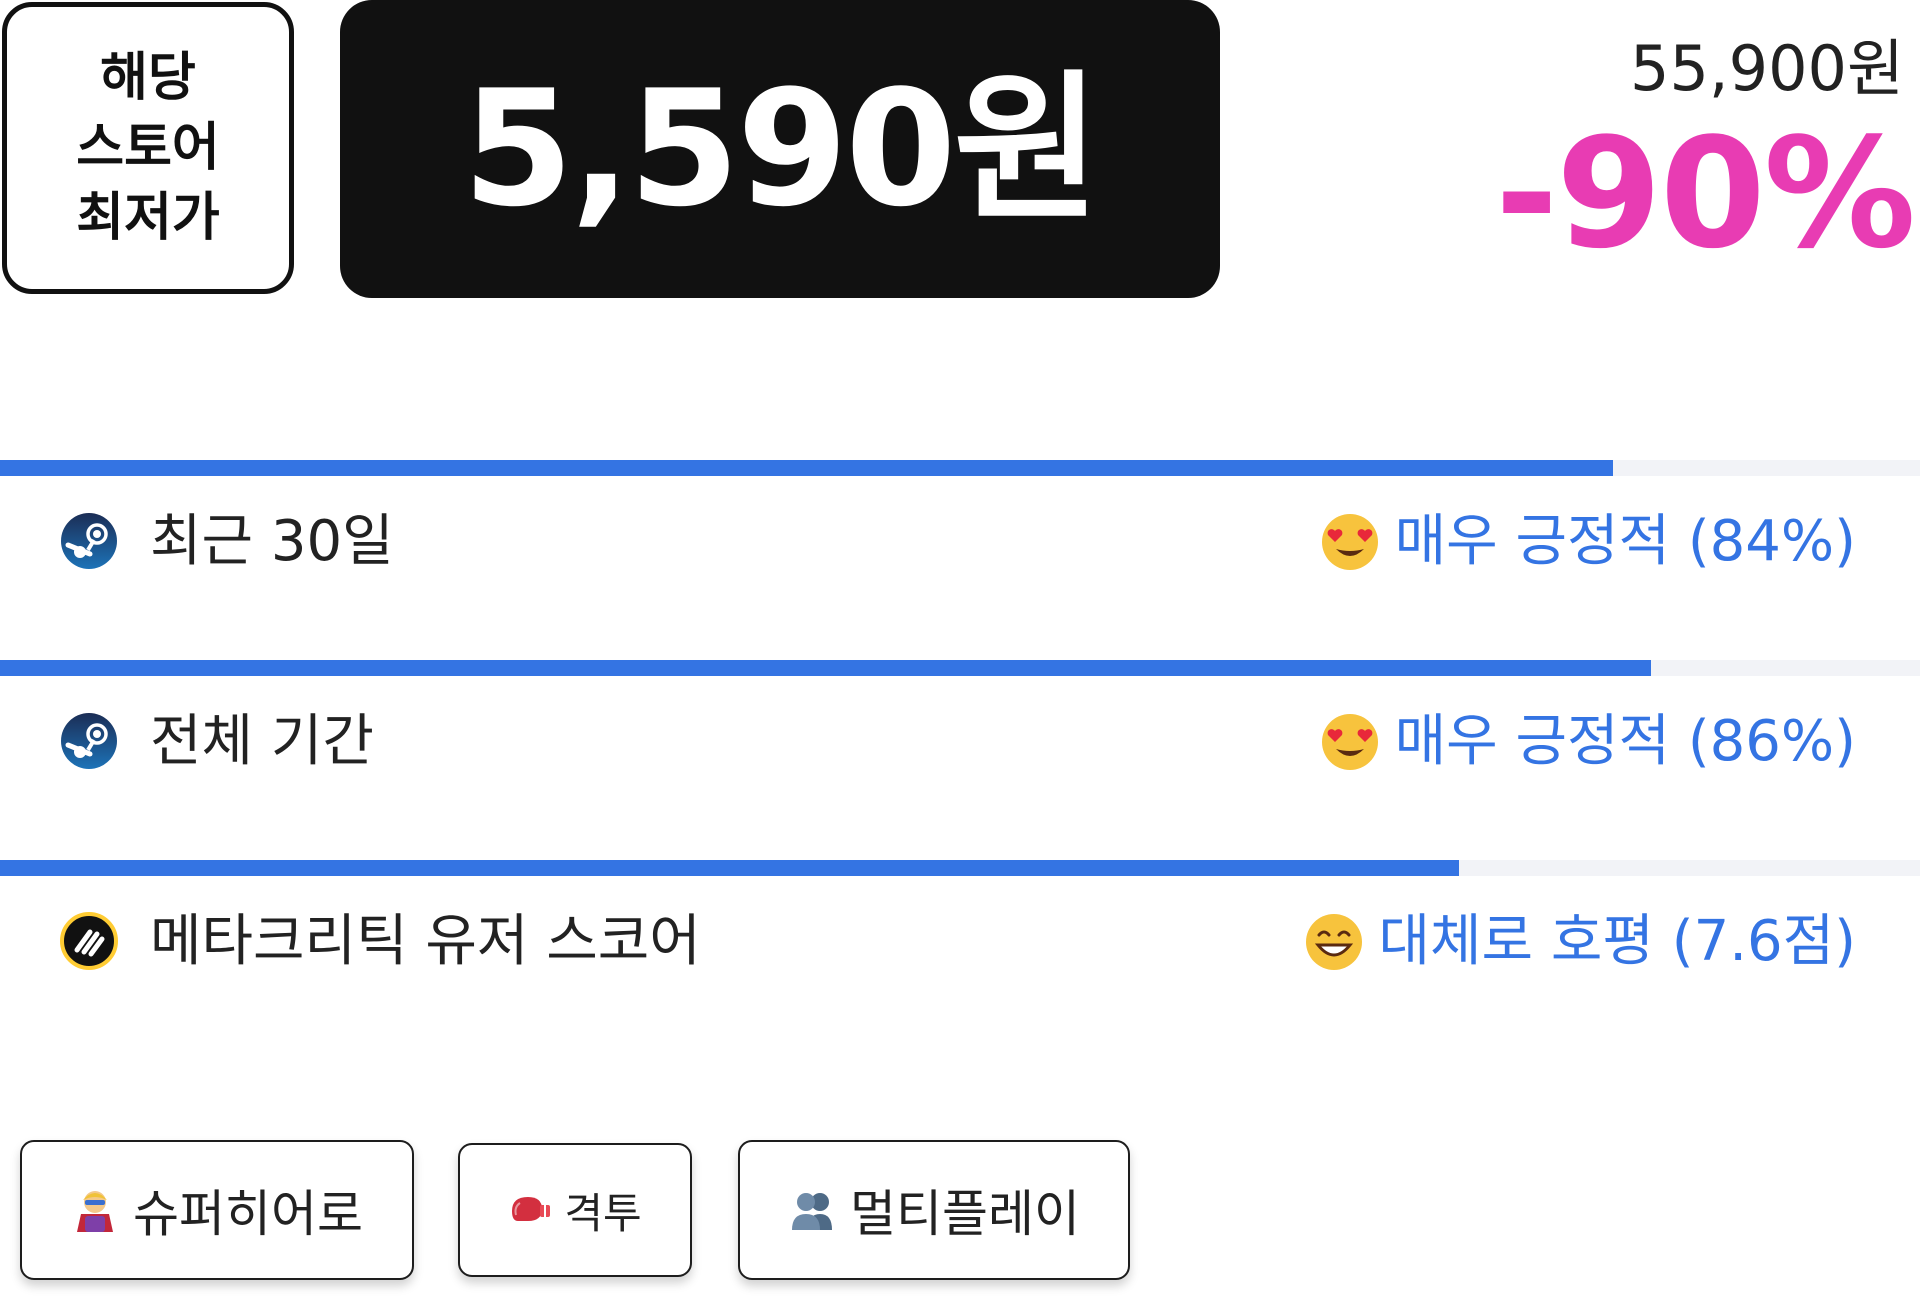 This screenshot has height=1301, width=1920. Describe the element at coordinates (603, 1213) in the screenshot. I see `tag-label: 격투` at that location.